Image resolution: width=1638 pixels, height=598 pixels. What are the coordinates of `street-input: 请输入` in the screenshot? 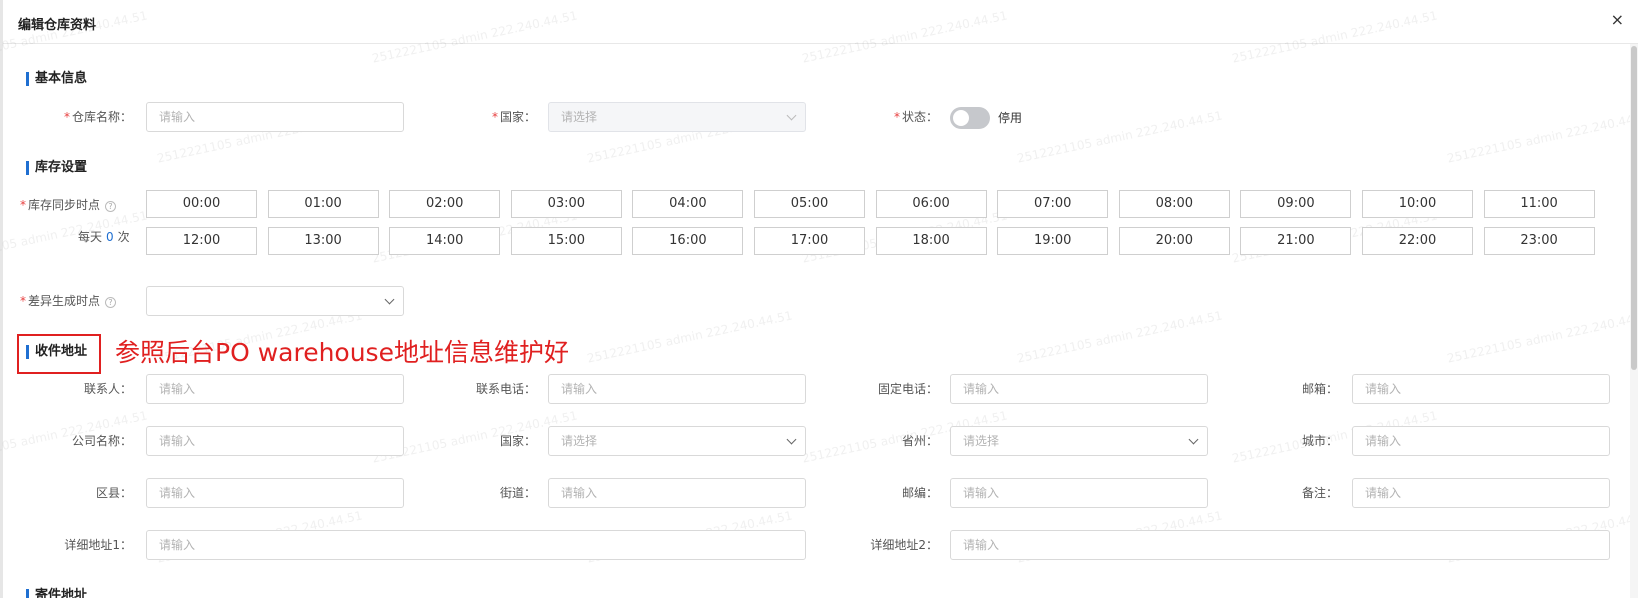 It's located at (677, 493).